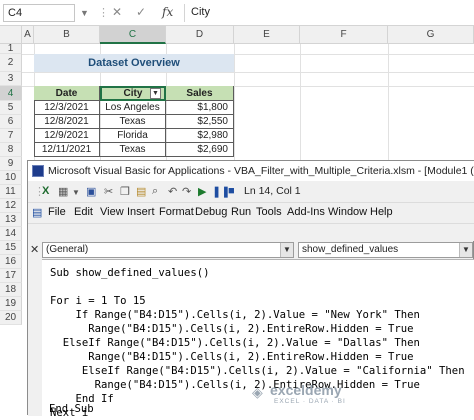  Describe the element at coordinates (63, 191) in the screenshot. I see `insert-module-icon: ▦` at that location.